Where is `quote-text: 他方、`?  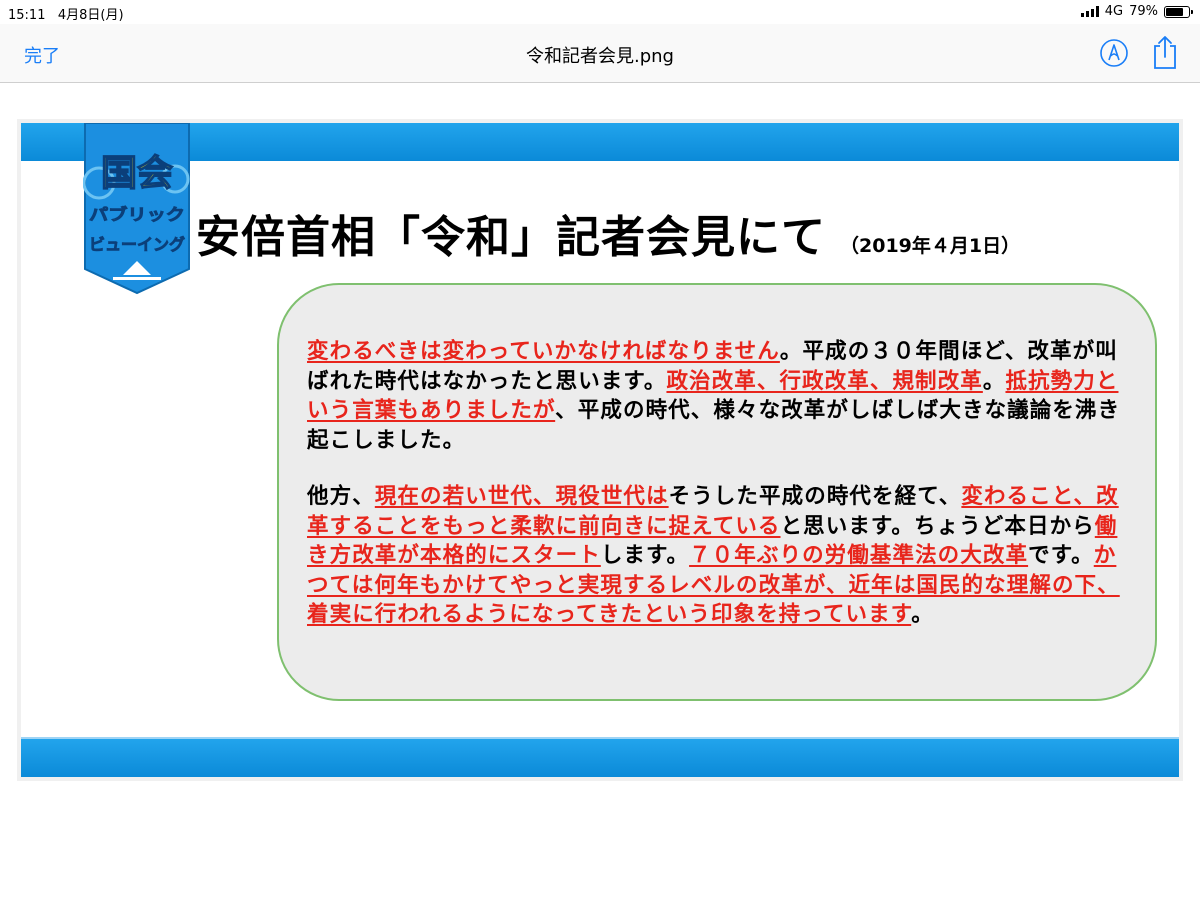 quote-text: 他方、 is located at coordinates (341, 496).